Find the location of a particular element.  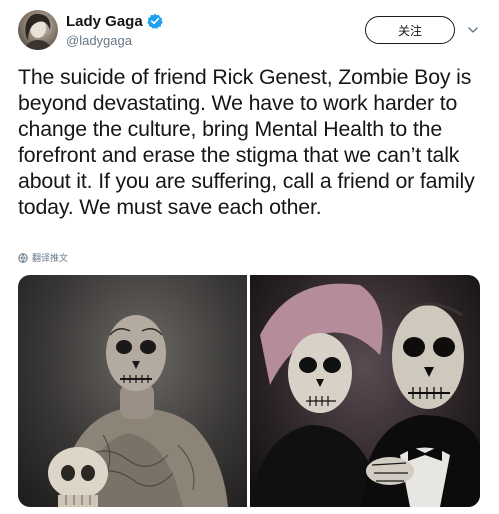

user-info: Lady Gaga @ladygaga is located at coordinates (114, 29).